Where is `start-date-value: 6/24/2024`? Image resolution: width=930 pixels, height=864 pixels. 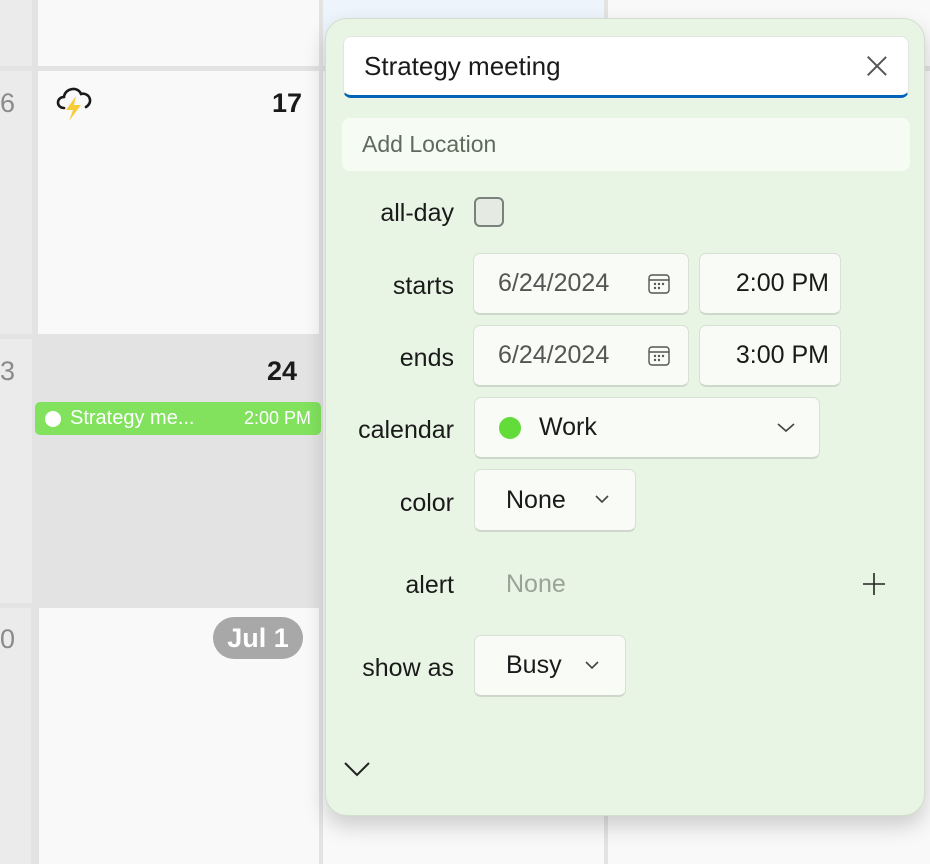
start-date-value: 6/24/2024 is located at coordinates (554, 283).